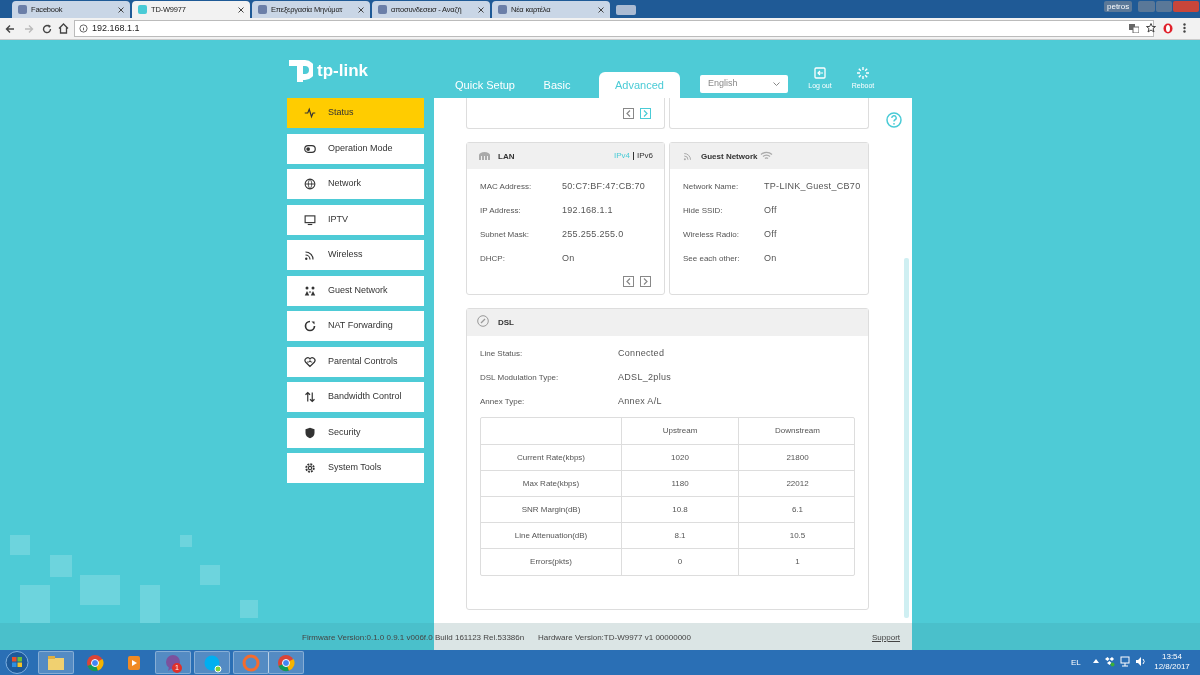 The image size is (1200, 675). I want to click on info-icon, so click(83, 28).